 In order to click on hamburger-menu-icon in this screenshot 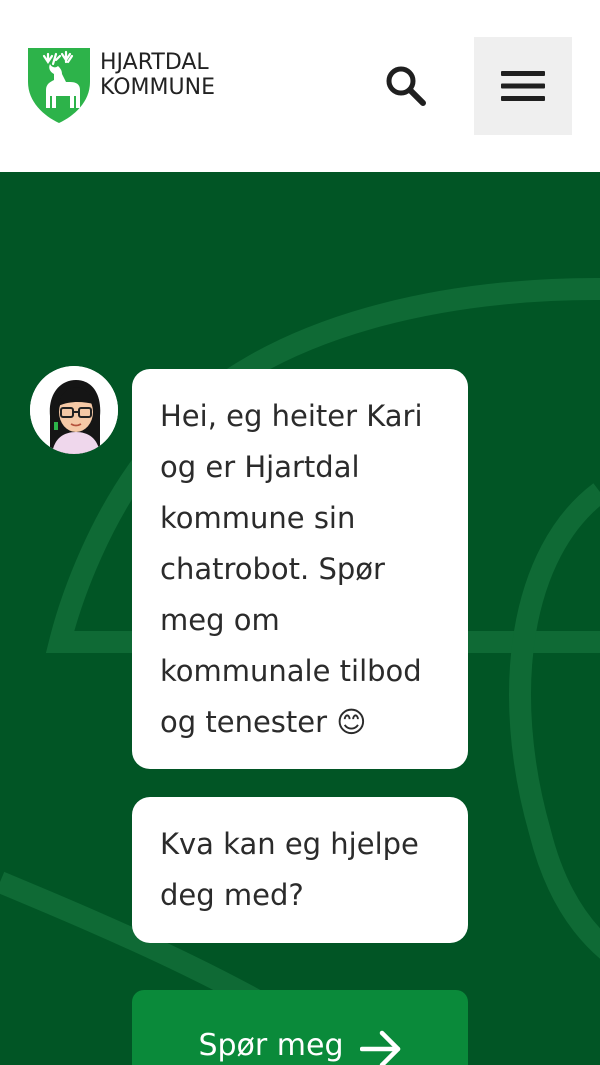, I will do `click(523, 86)`.